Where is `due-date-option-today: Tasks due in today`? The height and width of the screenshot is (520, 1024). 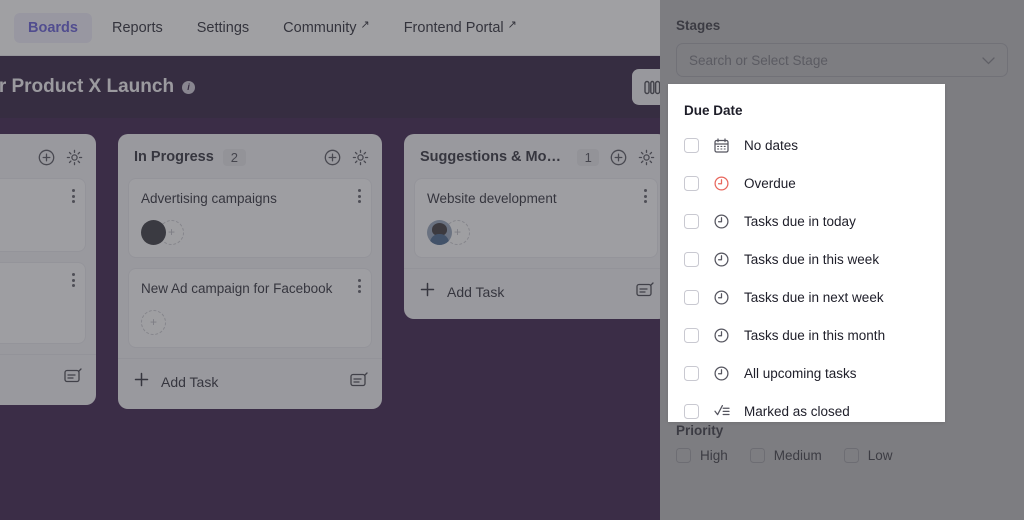 due-date-option-today: Tasks due in today is located at coordinates (806, 221).